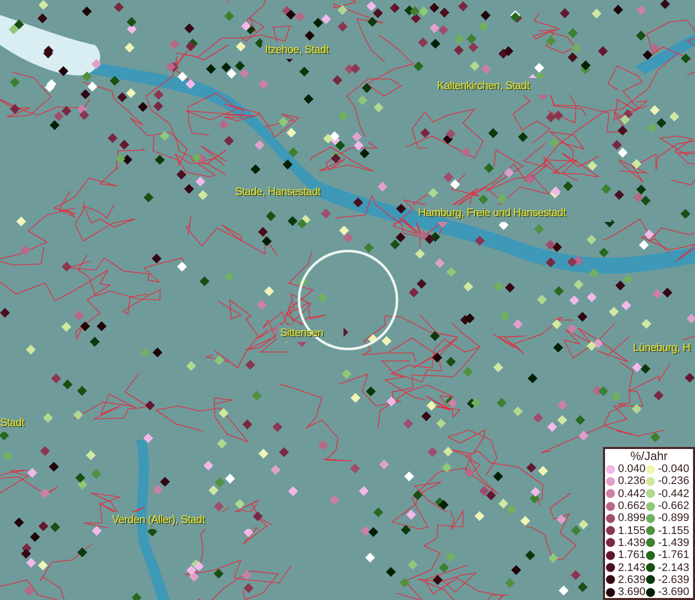 The height and width of the screenshot is (600, 695). What do you see at coordinates (483, 86) in the screenshot?
I see `place-label: Kaltenkirchen, Stadt` at bounding box center [483, 86].